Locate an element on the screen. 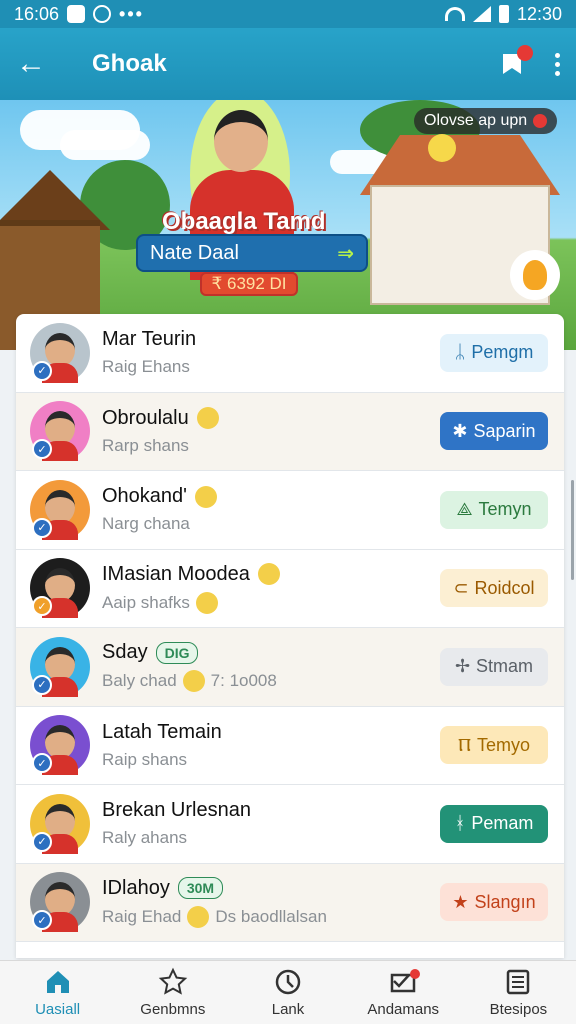  row-action-button: Ⲡ Temyo is located at coordinates (494, 745).